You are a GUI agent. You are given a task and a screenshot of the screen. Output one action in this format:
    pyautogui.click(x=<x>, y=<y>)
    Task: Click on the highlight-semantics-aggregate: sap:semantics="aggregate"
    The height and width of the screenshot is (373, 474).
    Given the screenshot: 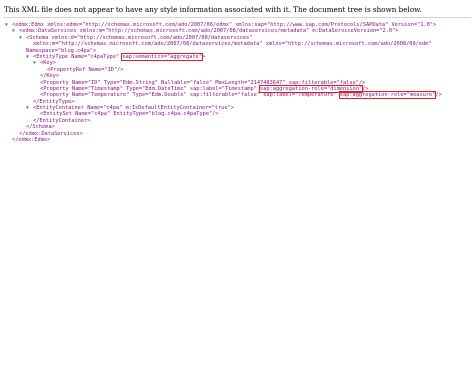 What is the action you would take?
    pyautogui.click(x=162, y=57)
    